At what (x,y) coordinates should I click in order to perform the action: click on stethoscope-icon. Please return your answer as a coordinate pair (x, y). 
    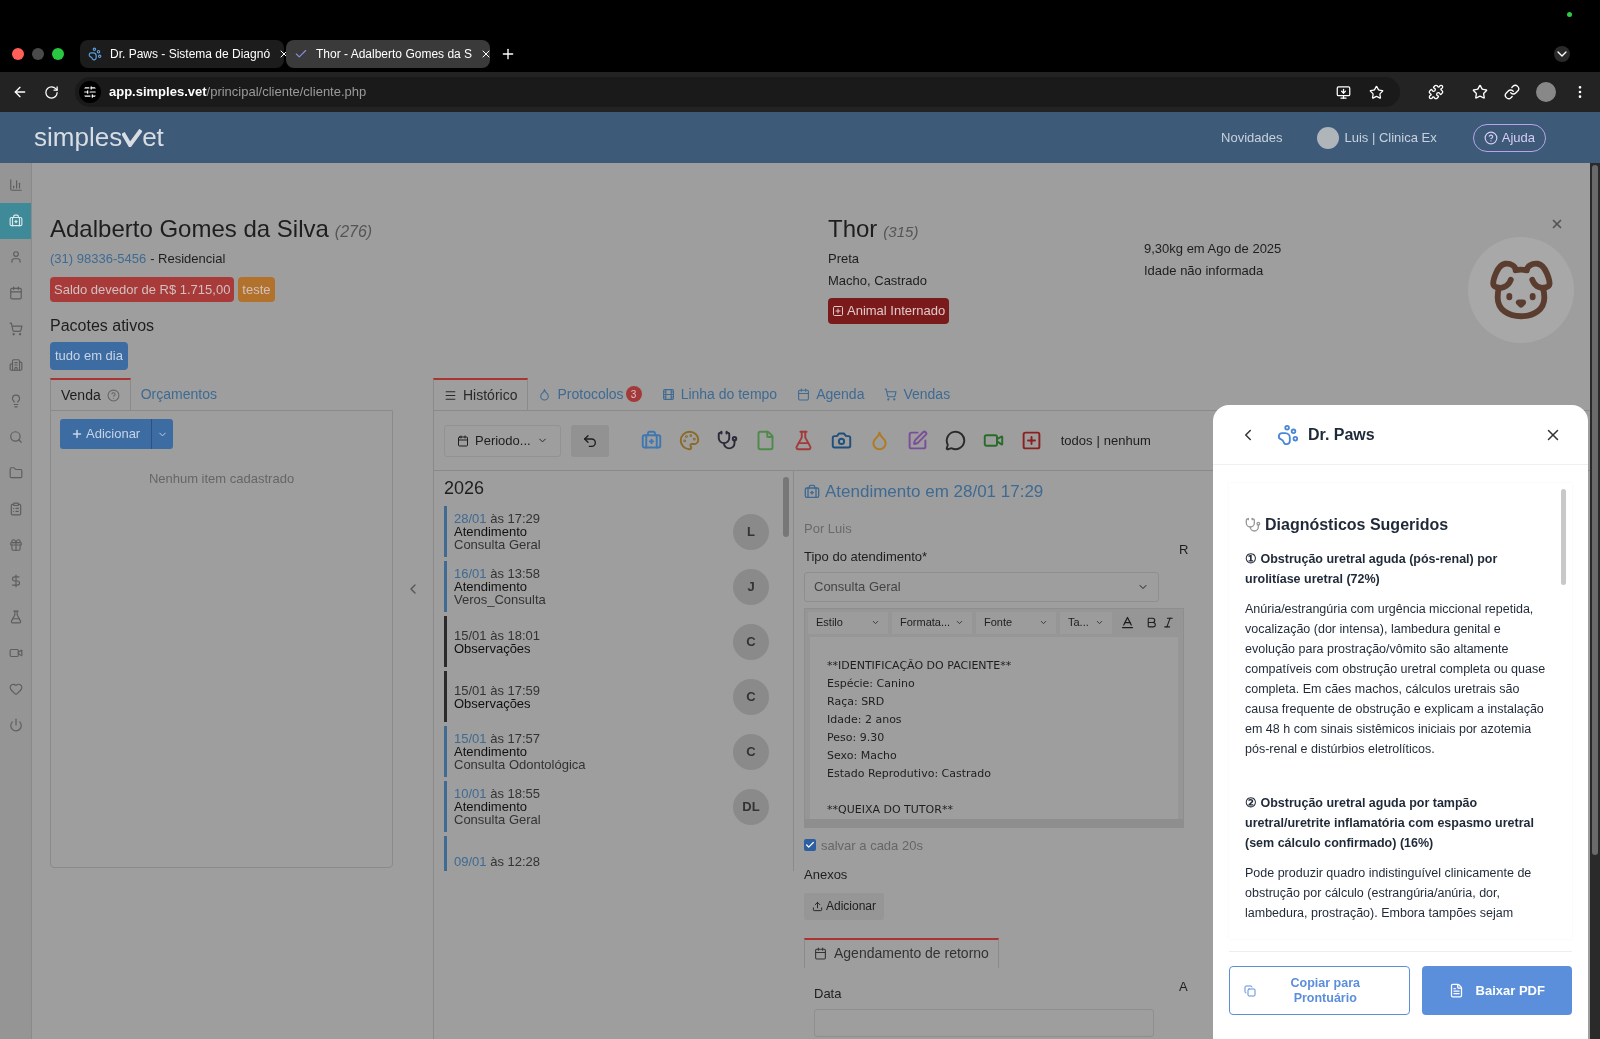
    Looking at the image, I should click on (728, 440).